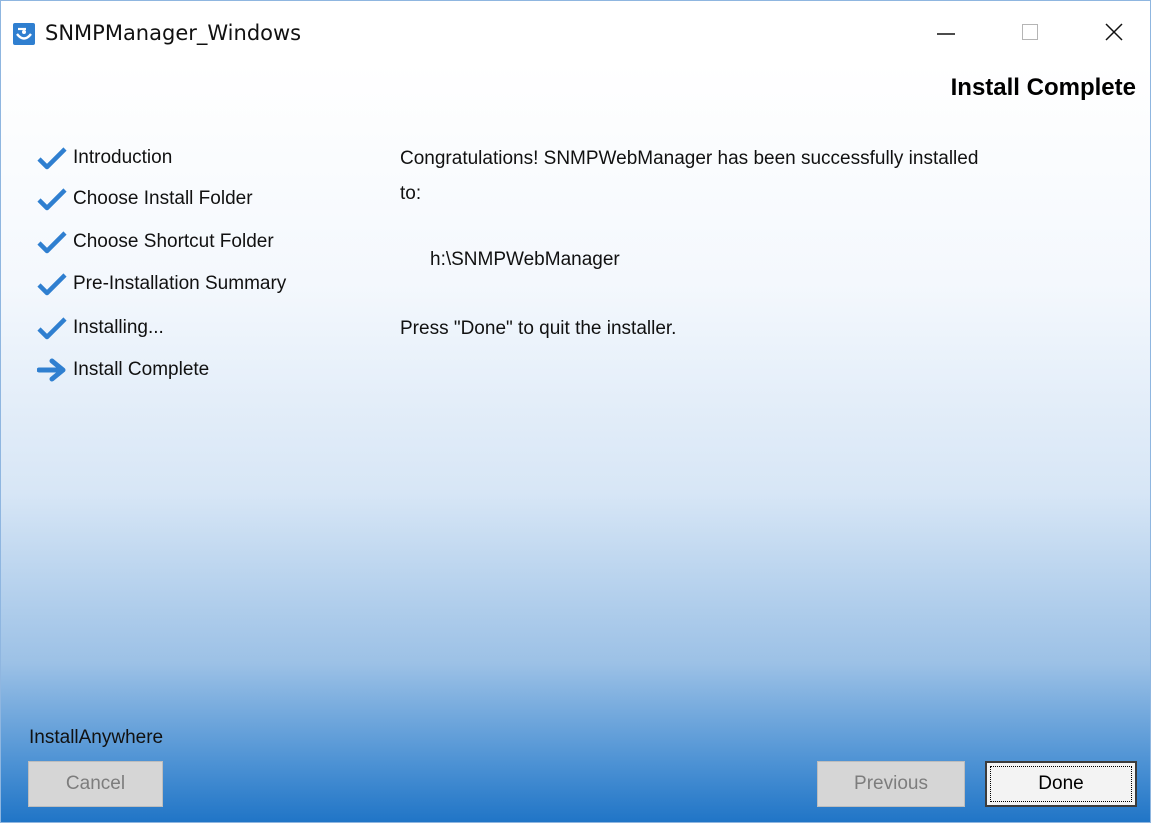 This screenshot has width=1151, height=823. Describe the element at coordinates (411, 193) in the screenshot. I see `success-message-line2: to:` at that location.